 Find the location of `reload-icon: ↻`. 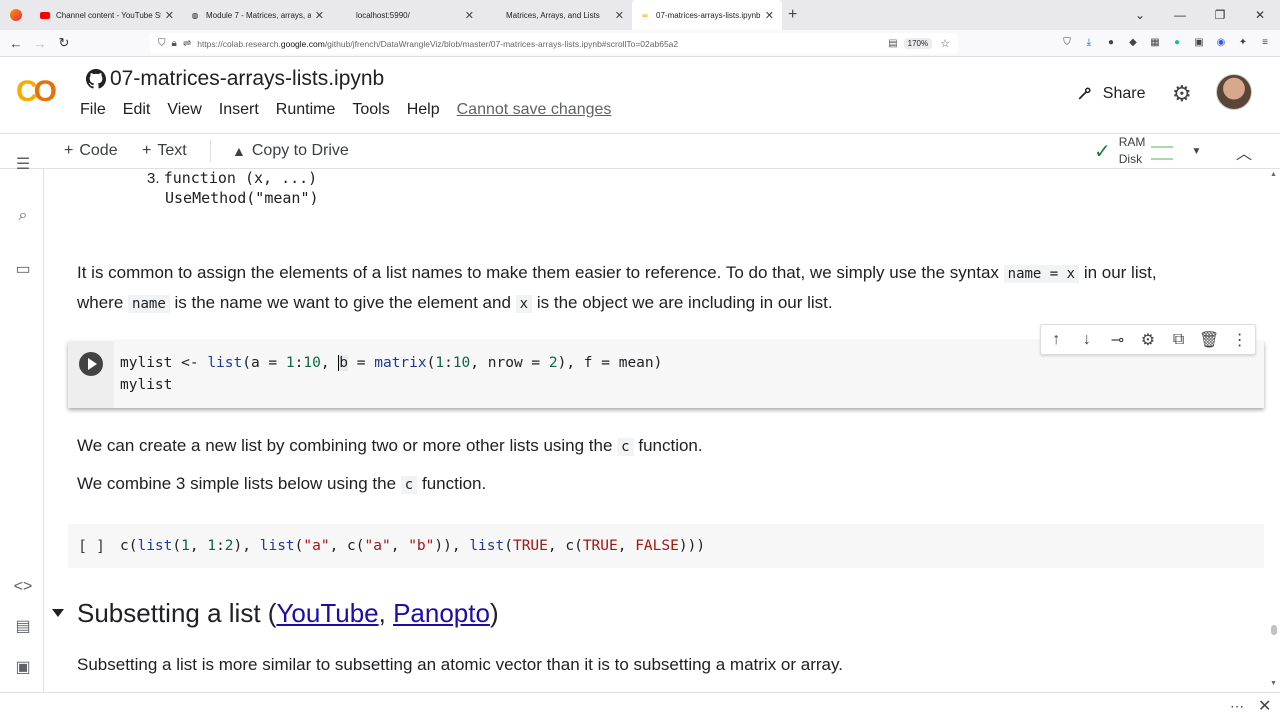

reload-icon: ↻ is located at coordinates (64, 43).